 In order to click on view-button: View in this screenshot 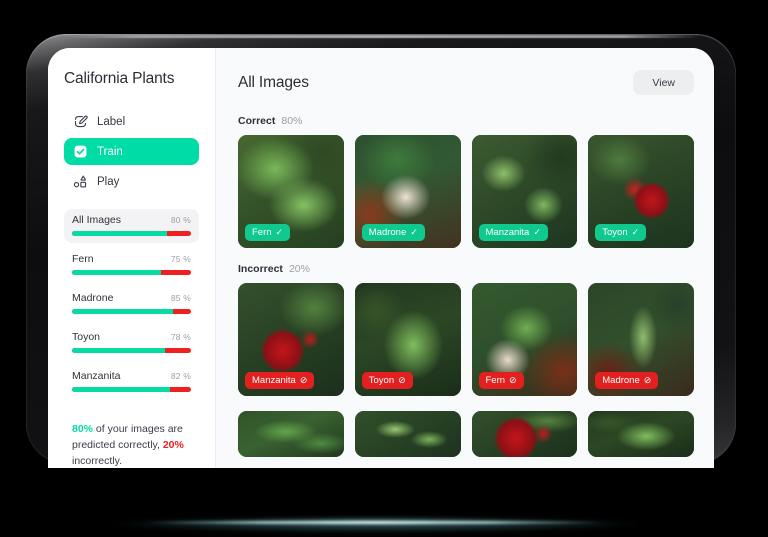, I will do `click(663, 82)`.